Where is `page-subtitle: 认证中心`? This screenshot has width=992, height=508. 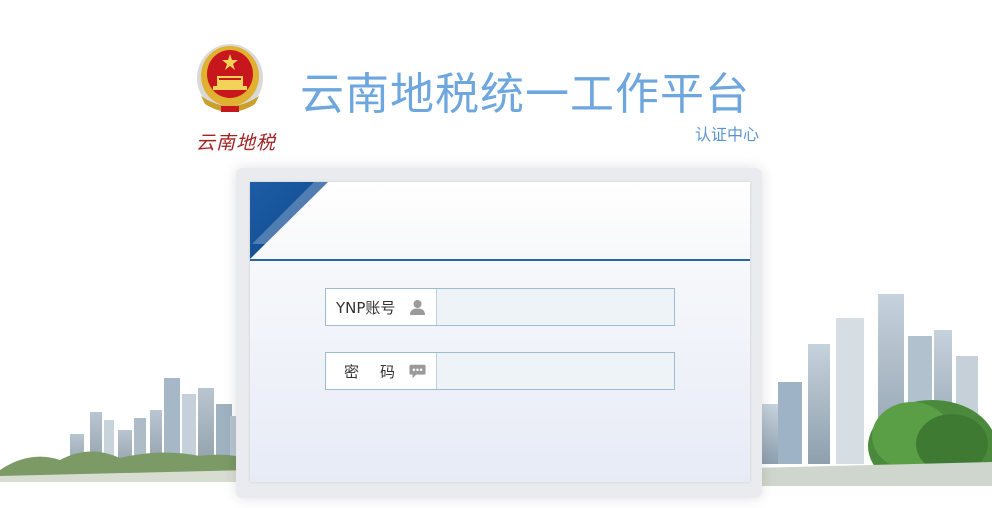 page-subtitle: 认证中心 is located at coordinates (727, 134).